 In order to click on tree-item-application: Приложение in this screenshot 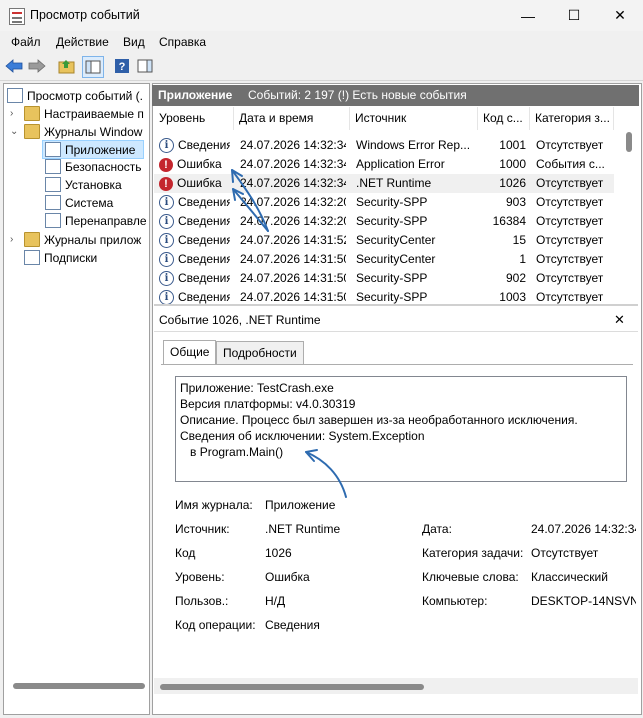, I will do `click(93, 149)`.